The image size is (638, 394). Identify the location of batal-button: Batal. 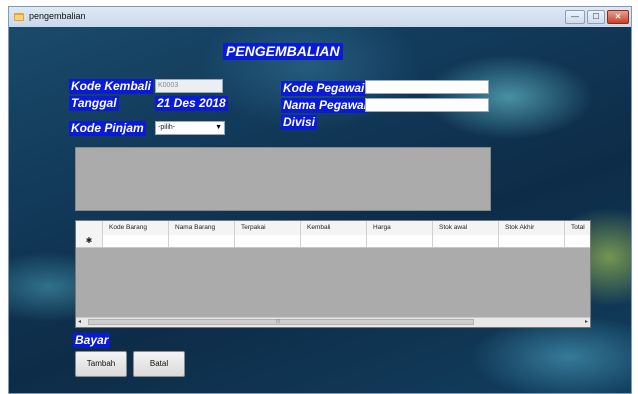
(159, 364).